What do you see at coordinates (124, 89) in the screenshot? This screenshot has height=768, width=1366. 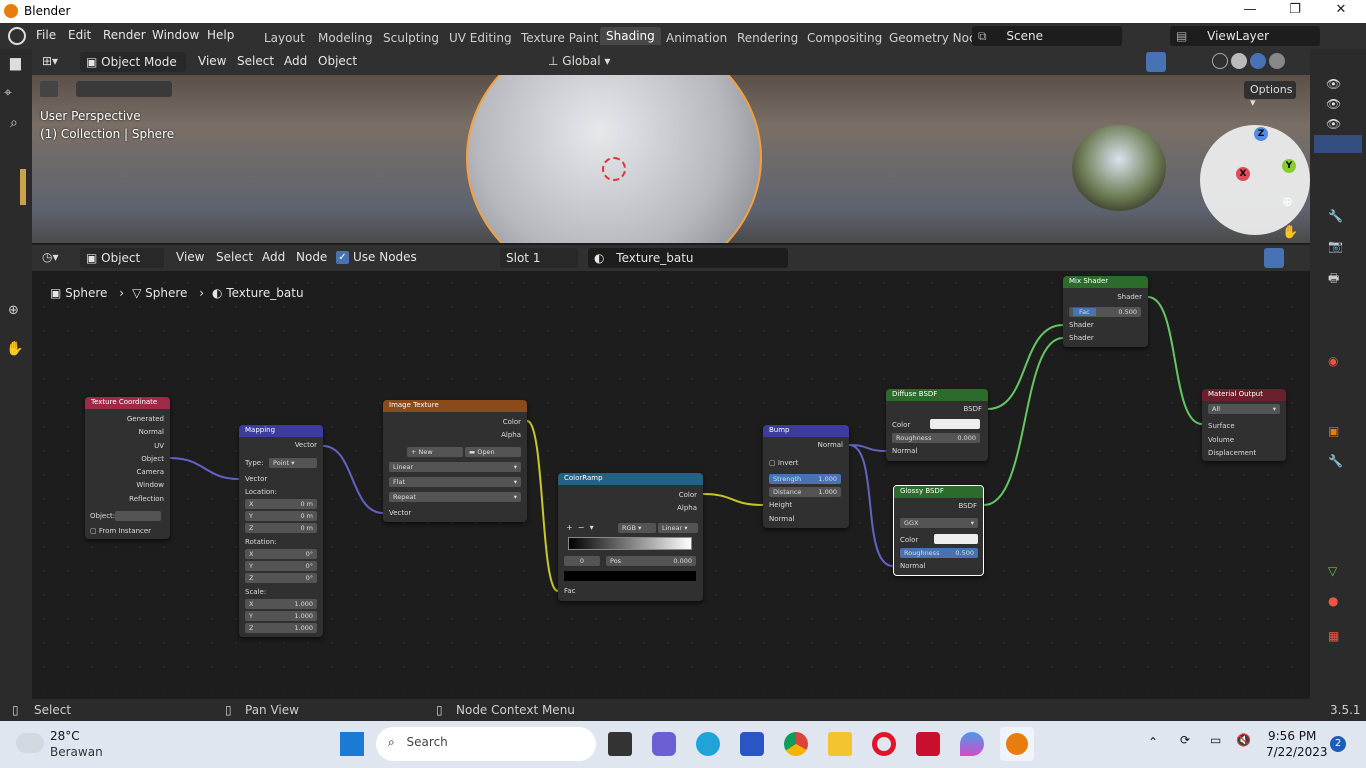 I see `select-mode-icons` at bounding box center [124, 89].